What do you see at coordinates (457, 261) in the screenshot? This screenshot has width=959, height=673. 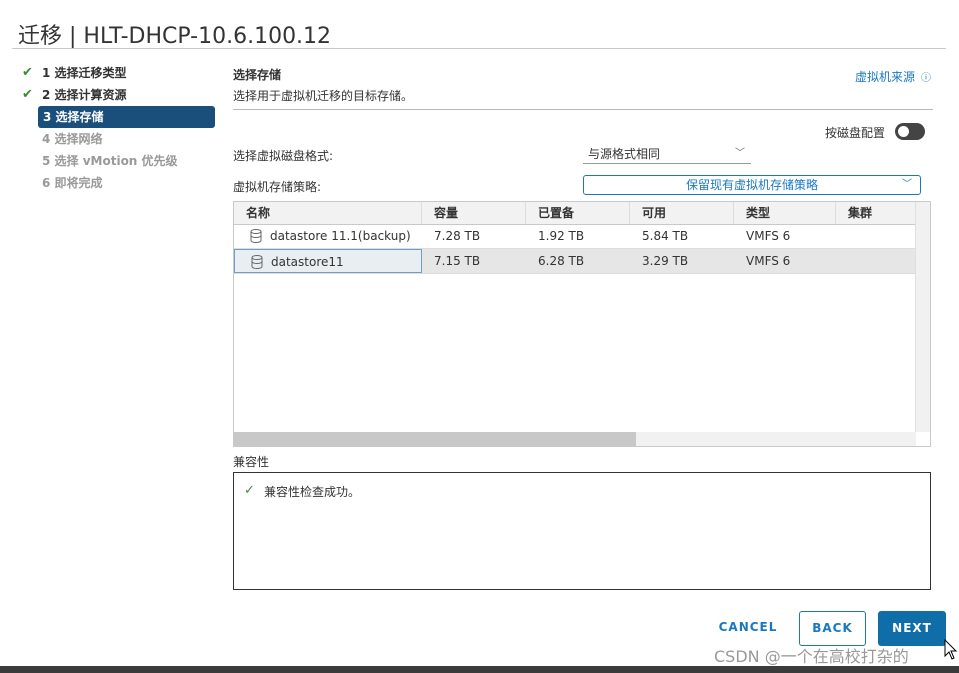 I see `cell-capacity: 7.15 TB` at bounding box center [457, 261].